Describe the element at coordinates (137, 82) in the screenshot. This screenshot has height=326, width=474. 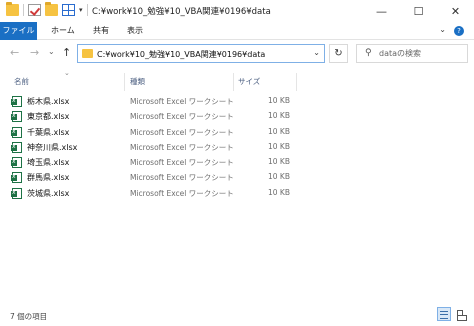
I see `column-header-type: 種類` at that location.